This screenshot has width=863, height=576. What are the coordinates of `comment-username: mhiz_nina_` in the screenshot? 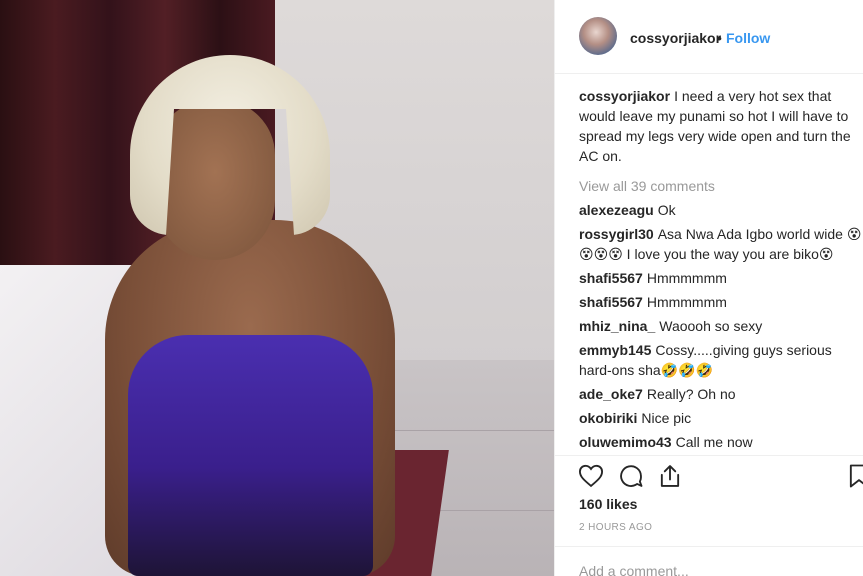 It's located at (617, 326).